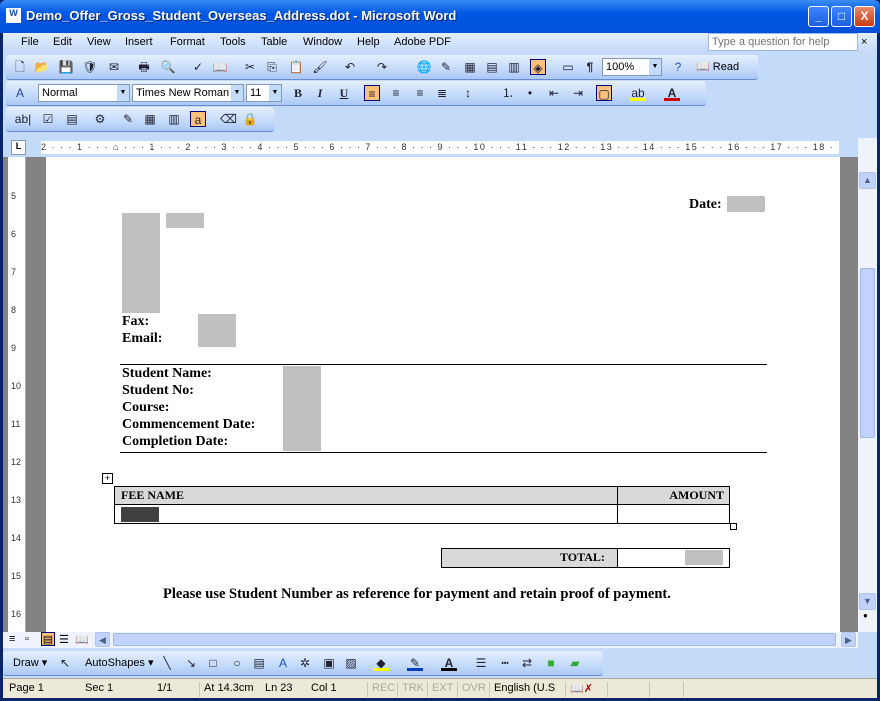  Describe the element at coordinates (23, 119) in the screenshot. I see `text-form-field-icon: ab|` at that location.